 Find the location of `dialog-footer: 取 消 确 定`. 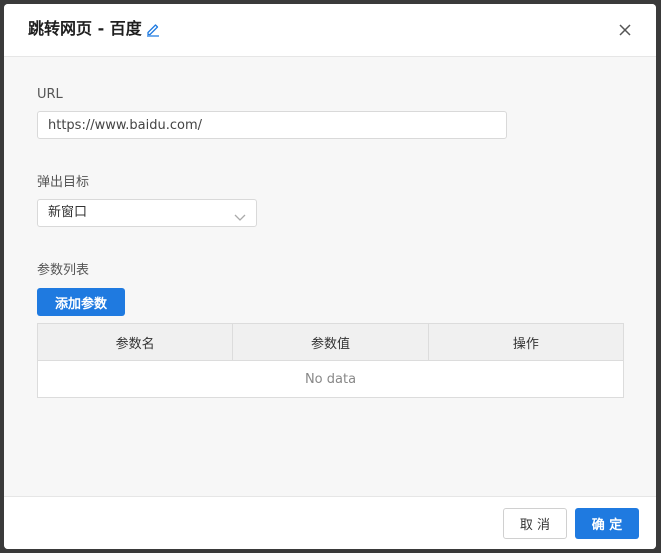

dialog-footer: 取 消 确 定 is located at coordinates (330, 522).